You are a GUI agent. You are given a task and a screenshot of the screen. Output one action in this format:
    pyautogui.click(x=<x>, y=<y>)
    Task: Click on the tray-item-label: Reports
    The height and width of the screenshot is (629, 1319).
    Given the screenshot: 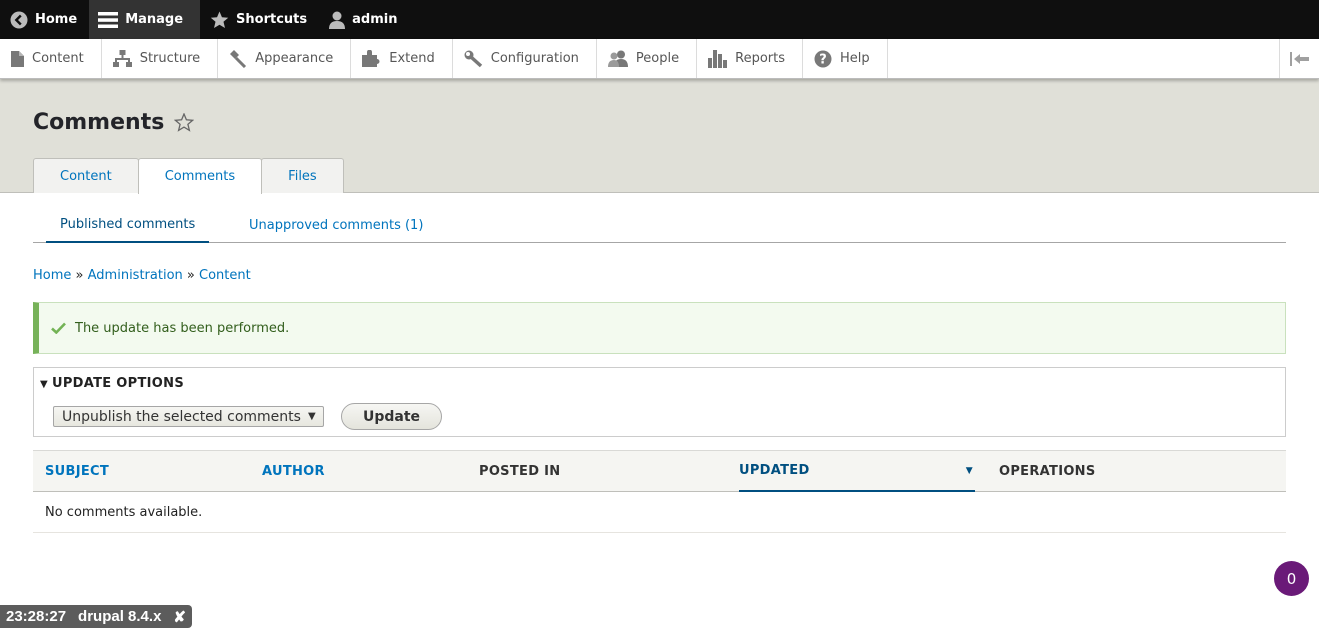 What is the action you would take?
    pyautogui.click(x=760, y=58)
    